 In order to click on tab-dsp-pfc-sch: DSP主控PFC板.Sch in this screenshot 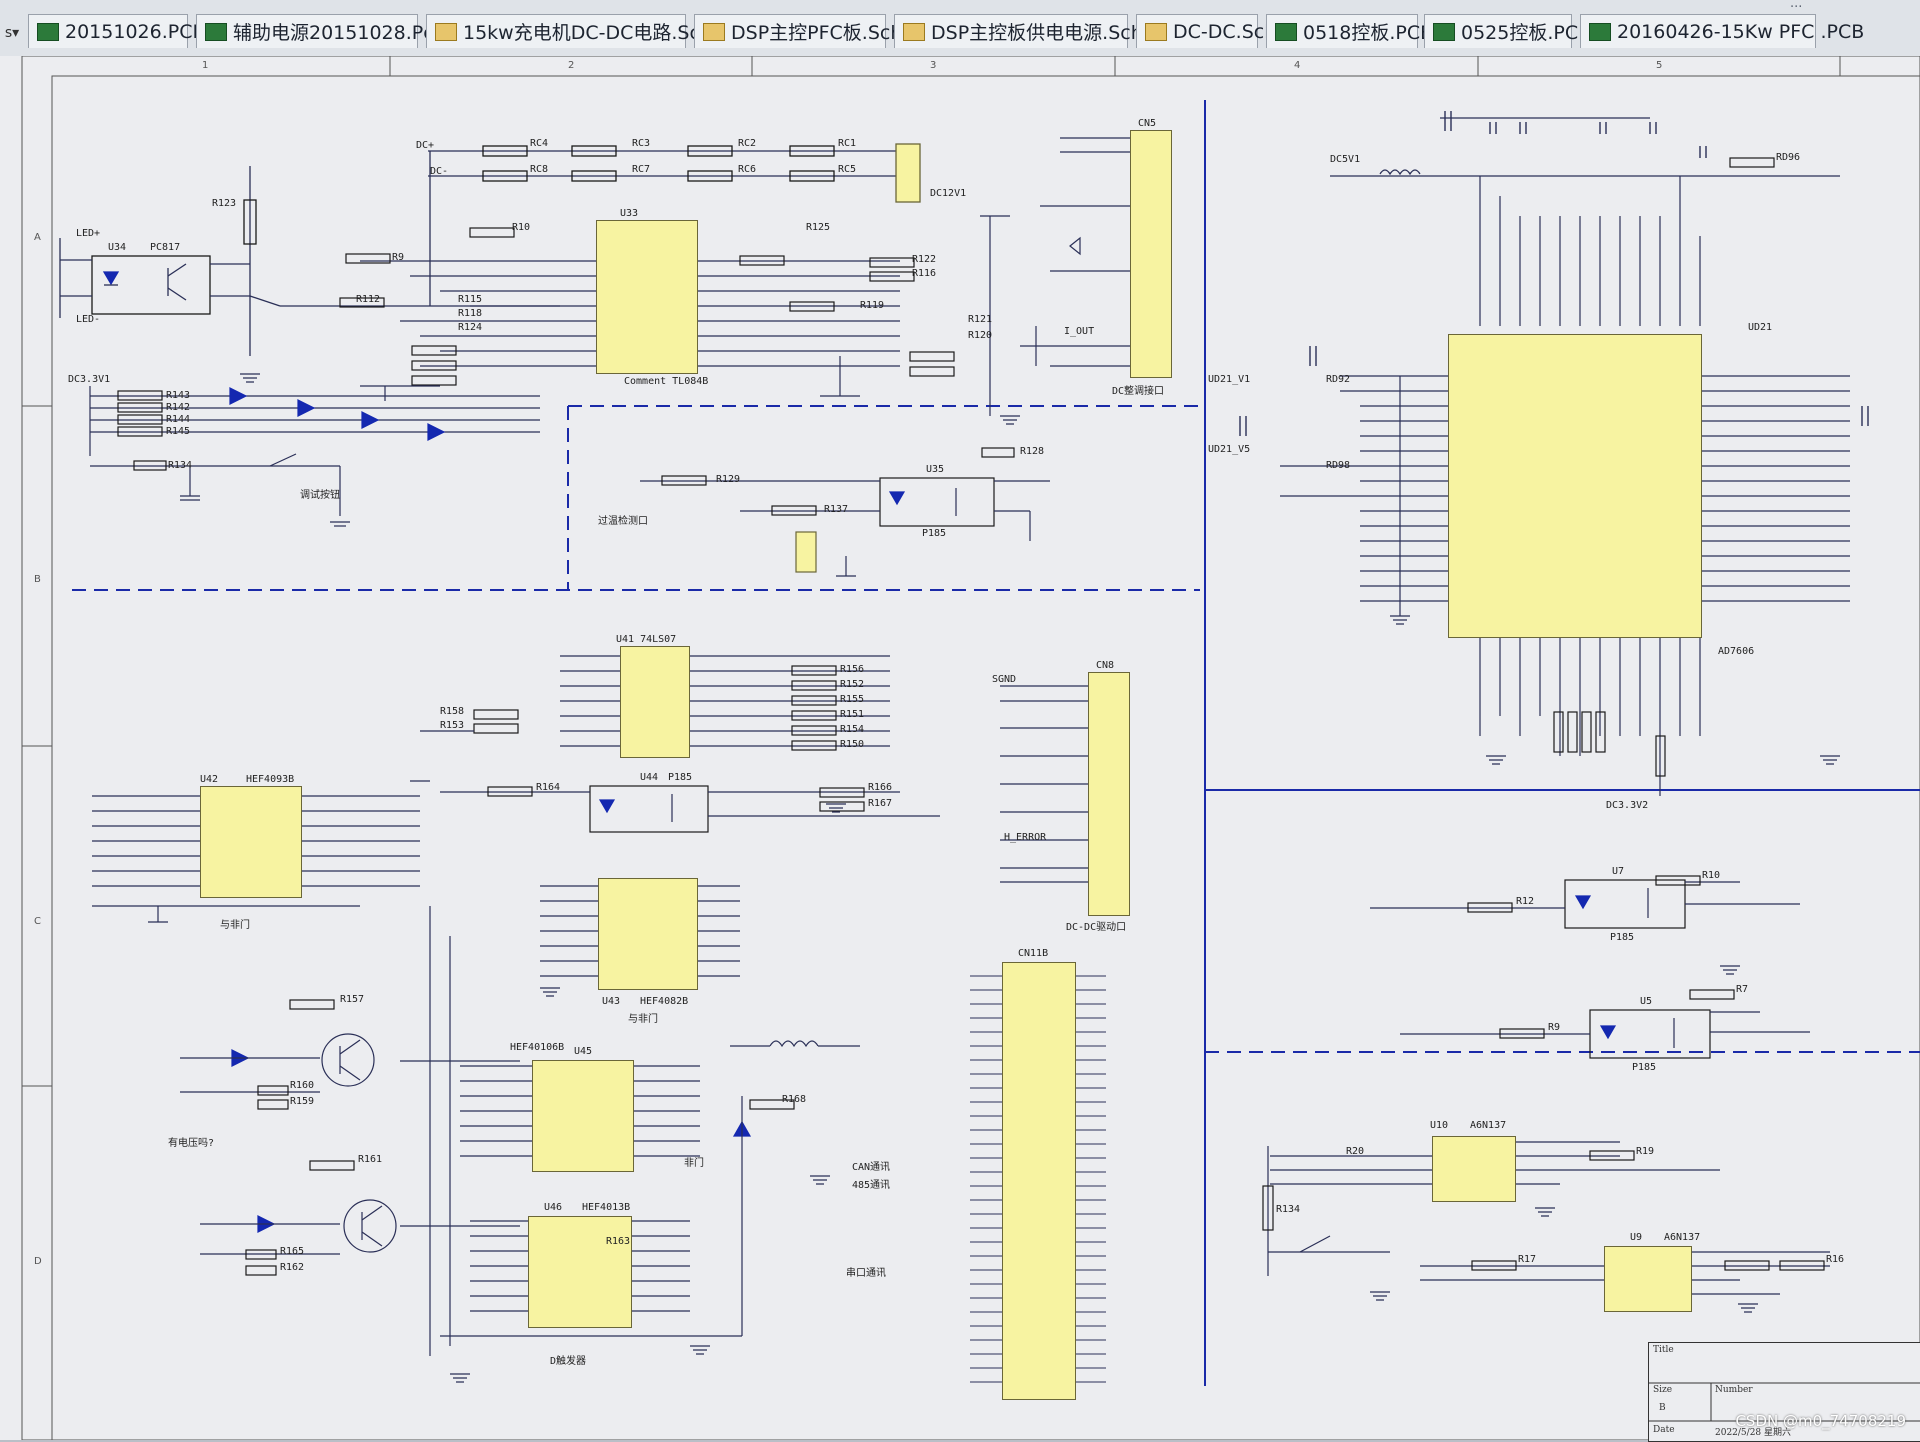, I will do `click(798, 31)`.